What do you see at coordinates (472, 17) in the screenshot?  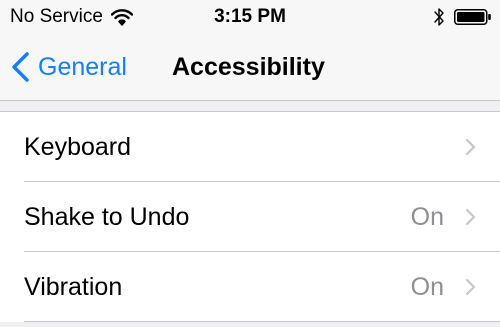 I see `battery-icon` at bounding box center [472, 17].